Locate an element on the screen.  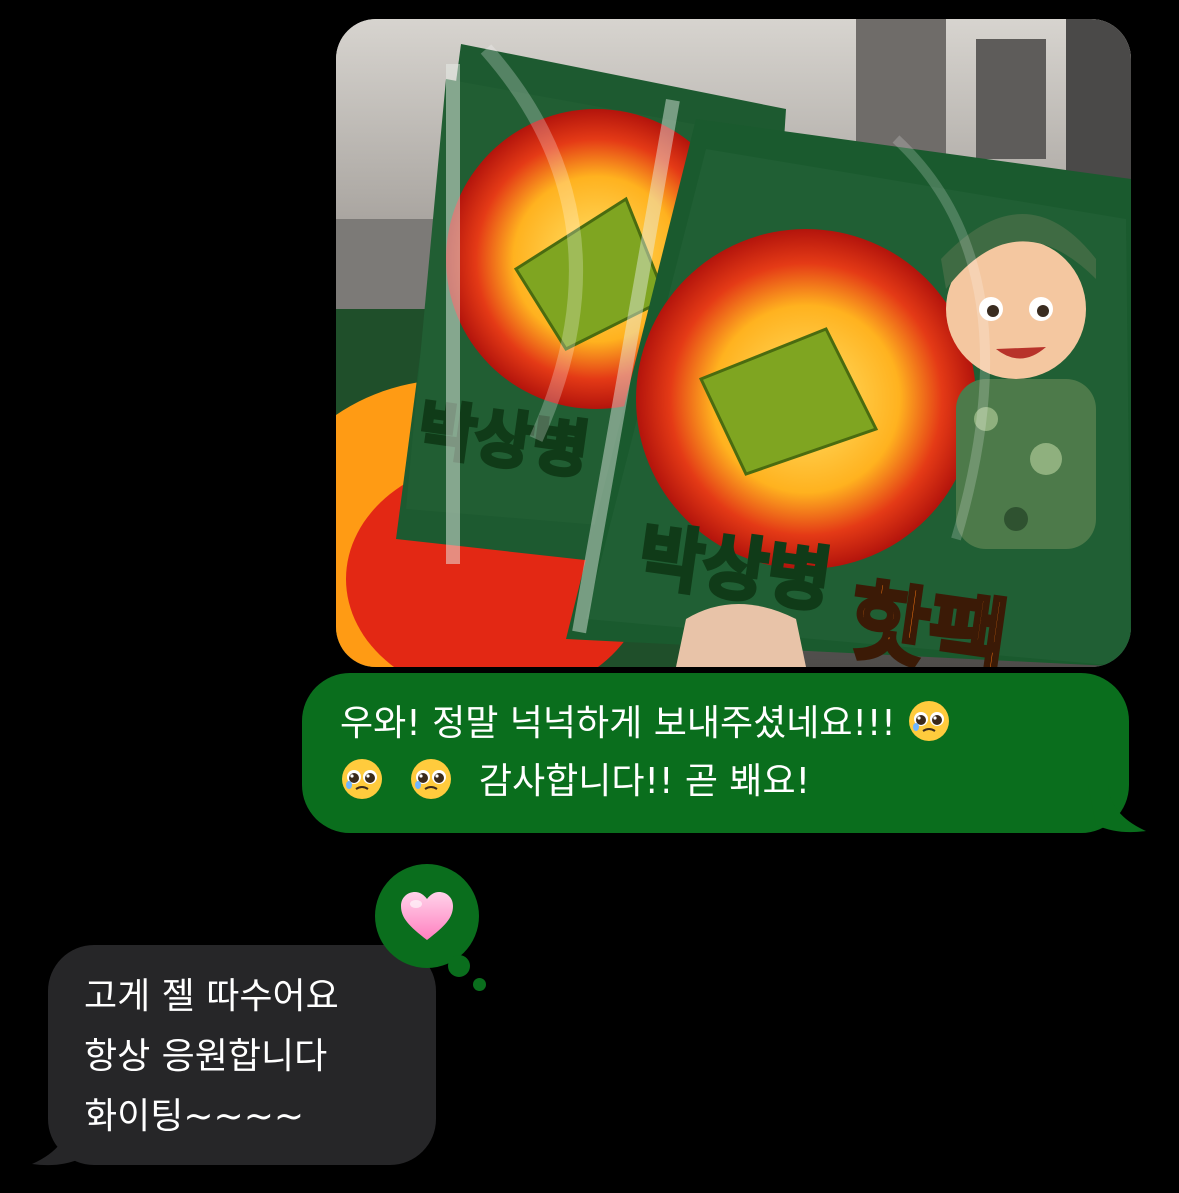
tapback-reaction is located at coordinates (427, 916).